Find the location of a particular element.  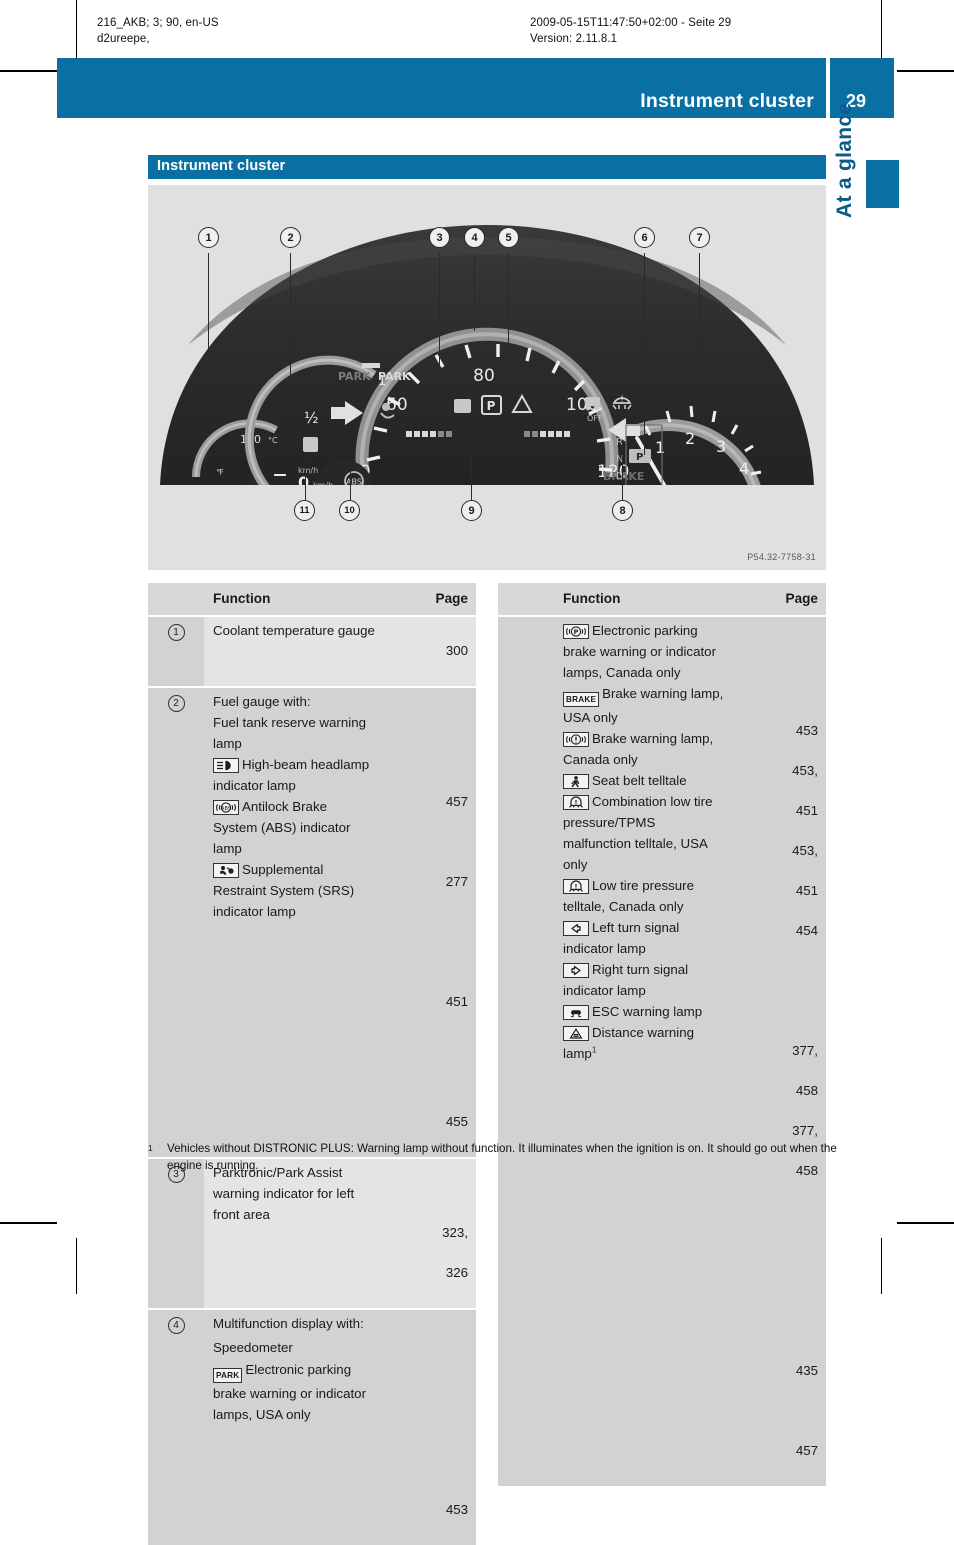

function-text: ESC warning lamp is located at coordinates (647, 1011).